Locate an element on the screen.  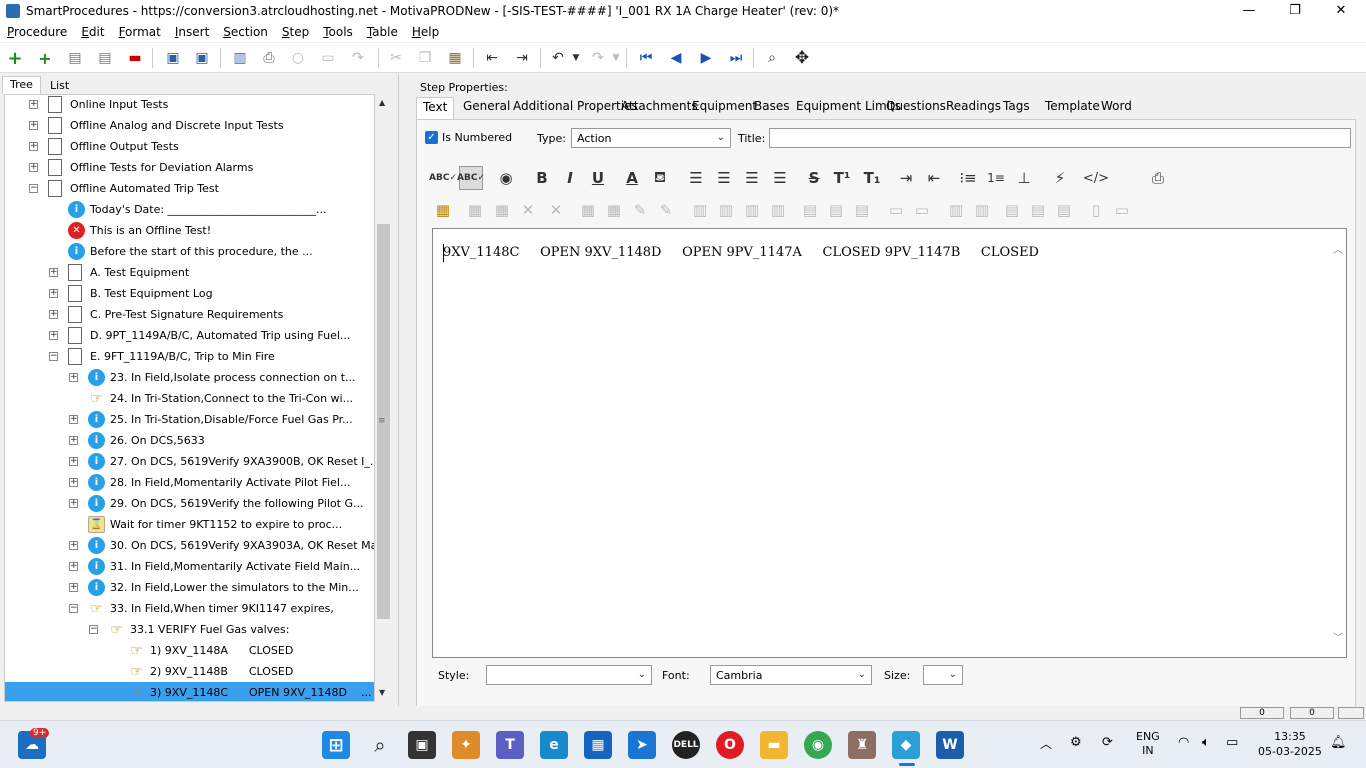
menu-insert: Insert is located at coordinates (192, 32).